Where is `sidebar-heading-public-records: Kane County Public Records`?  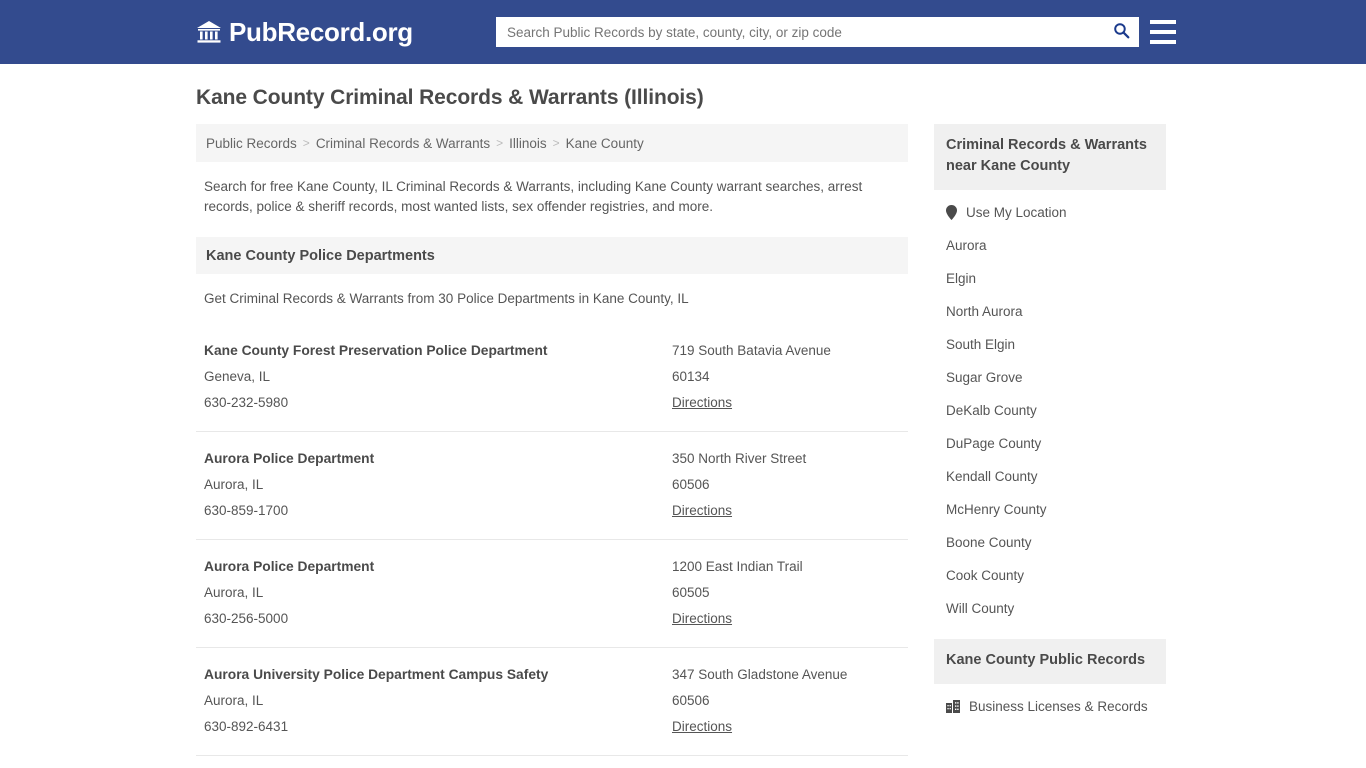 sidebar-heading-public-records: Kane County Public Records is located at coordinates (1050, 661).